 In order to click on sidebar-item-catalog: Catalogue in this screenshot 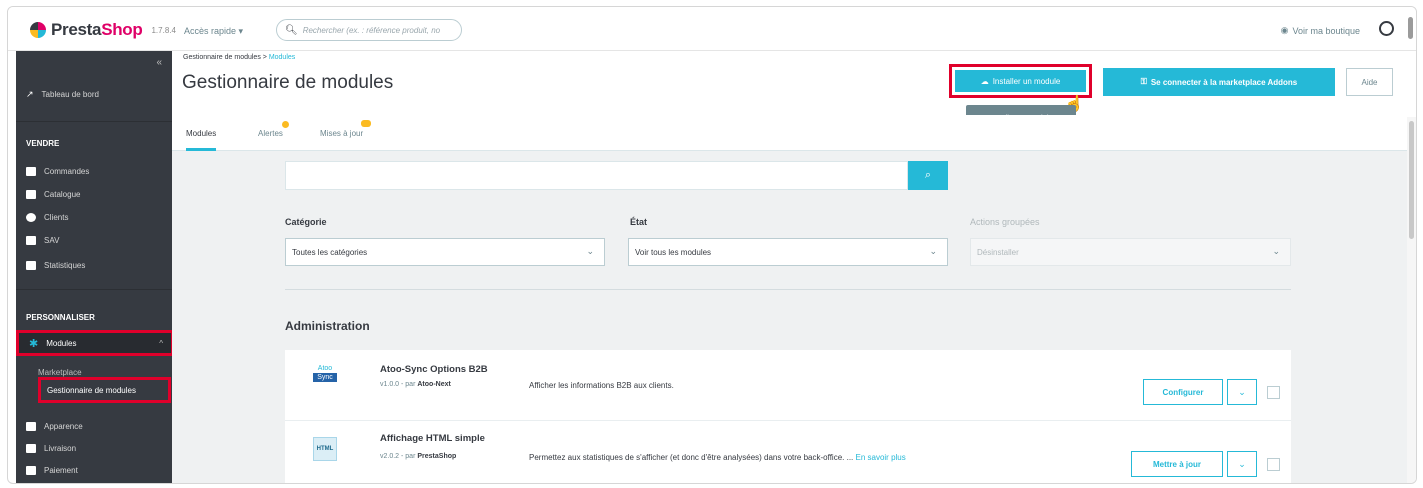, I will do `click(53, 194)`.